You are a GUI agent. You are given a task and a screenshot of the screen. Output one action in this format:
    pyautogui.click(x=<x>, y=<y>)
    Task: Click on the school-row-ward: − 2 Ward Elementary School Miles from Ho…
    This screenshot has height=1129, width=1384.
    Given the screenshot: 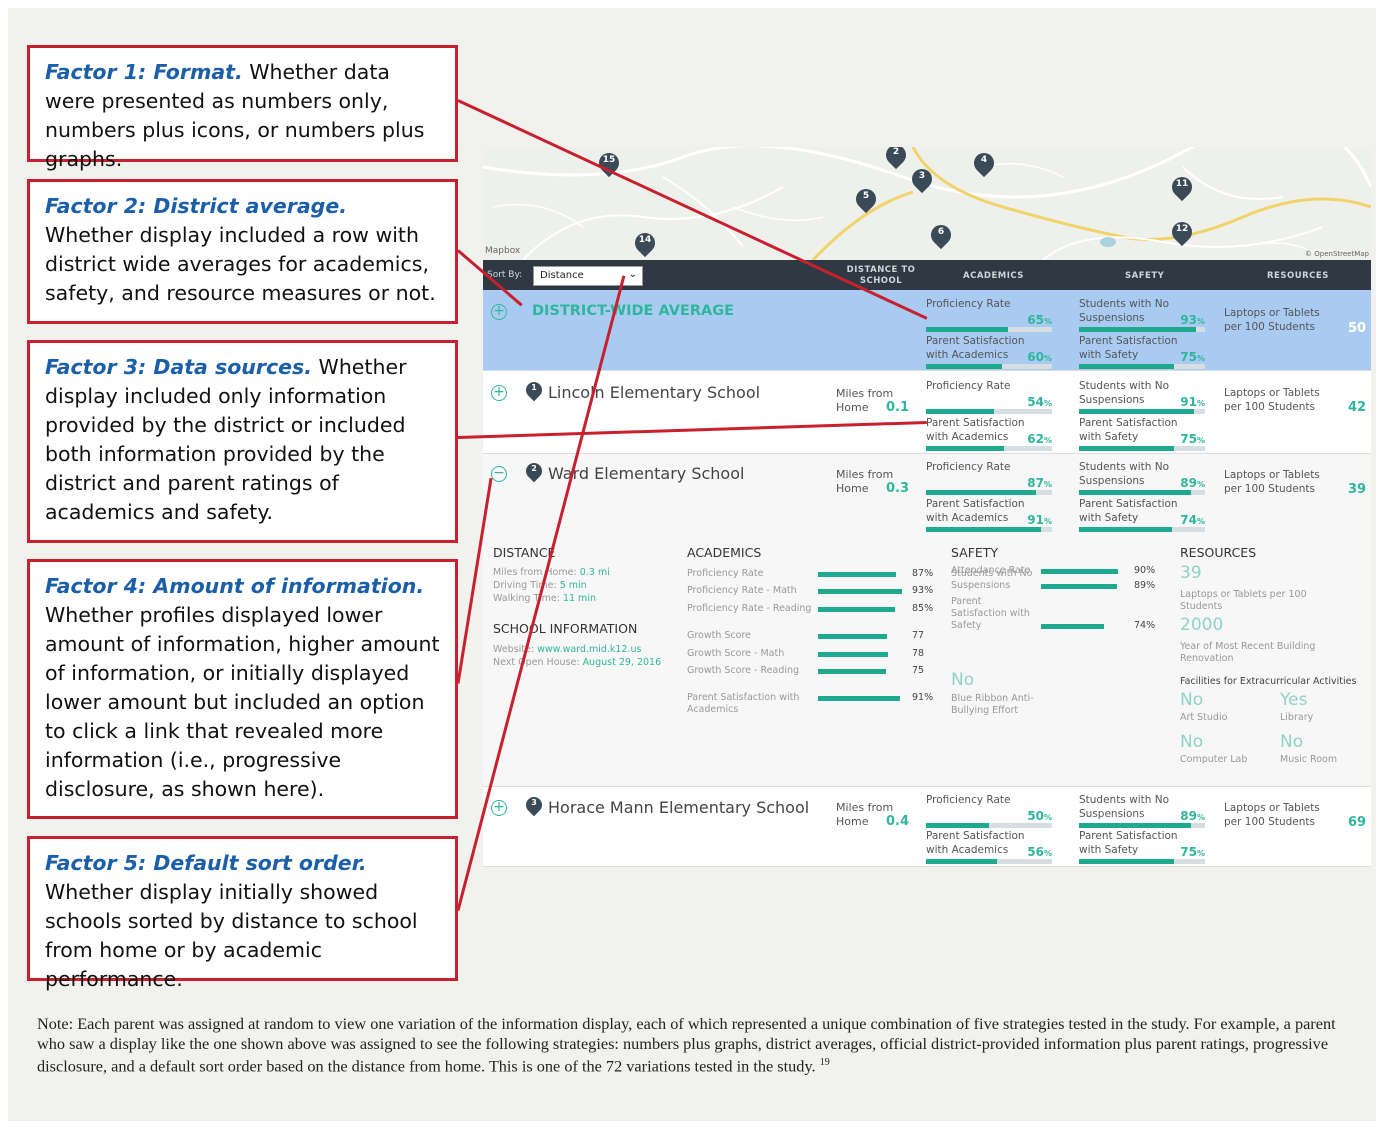 What is the action you would take?
    pyautogui.click(x=927, y=495)
    